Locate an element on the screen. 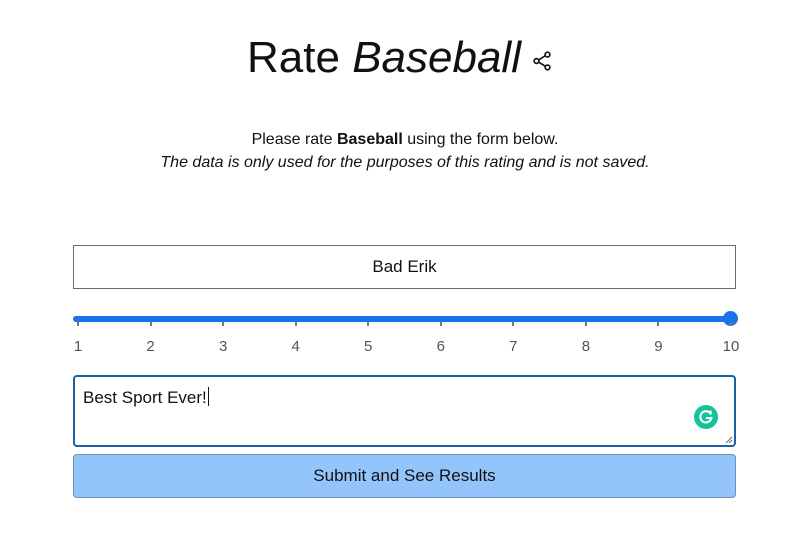 The height and width of the screenshot is (541, 800). tick-label: 3 is located at coordinates (223, 346).